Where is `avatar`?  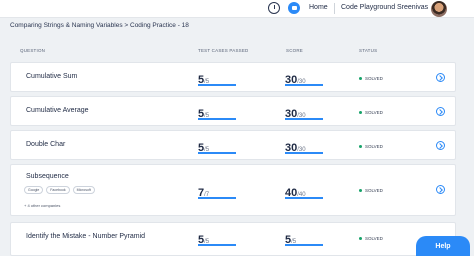 avatar is located at coordinates (439, 9).